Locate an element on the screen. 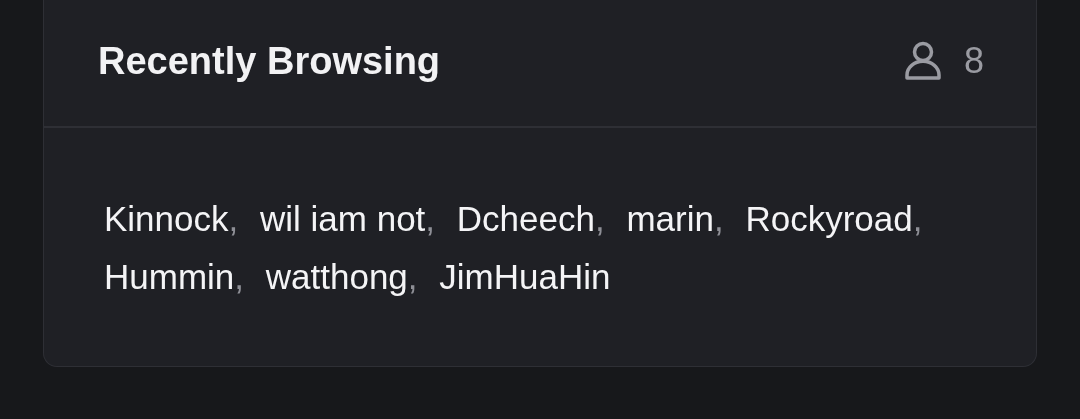  user-link: Rockyroad is located at coordinates (829, 218).